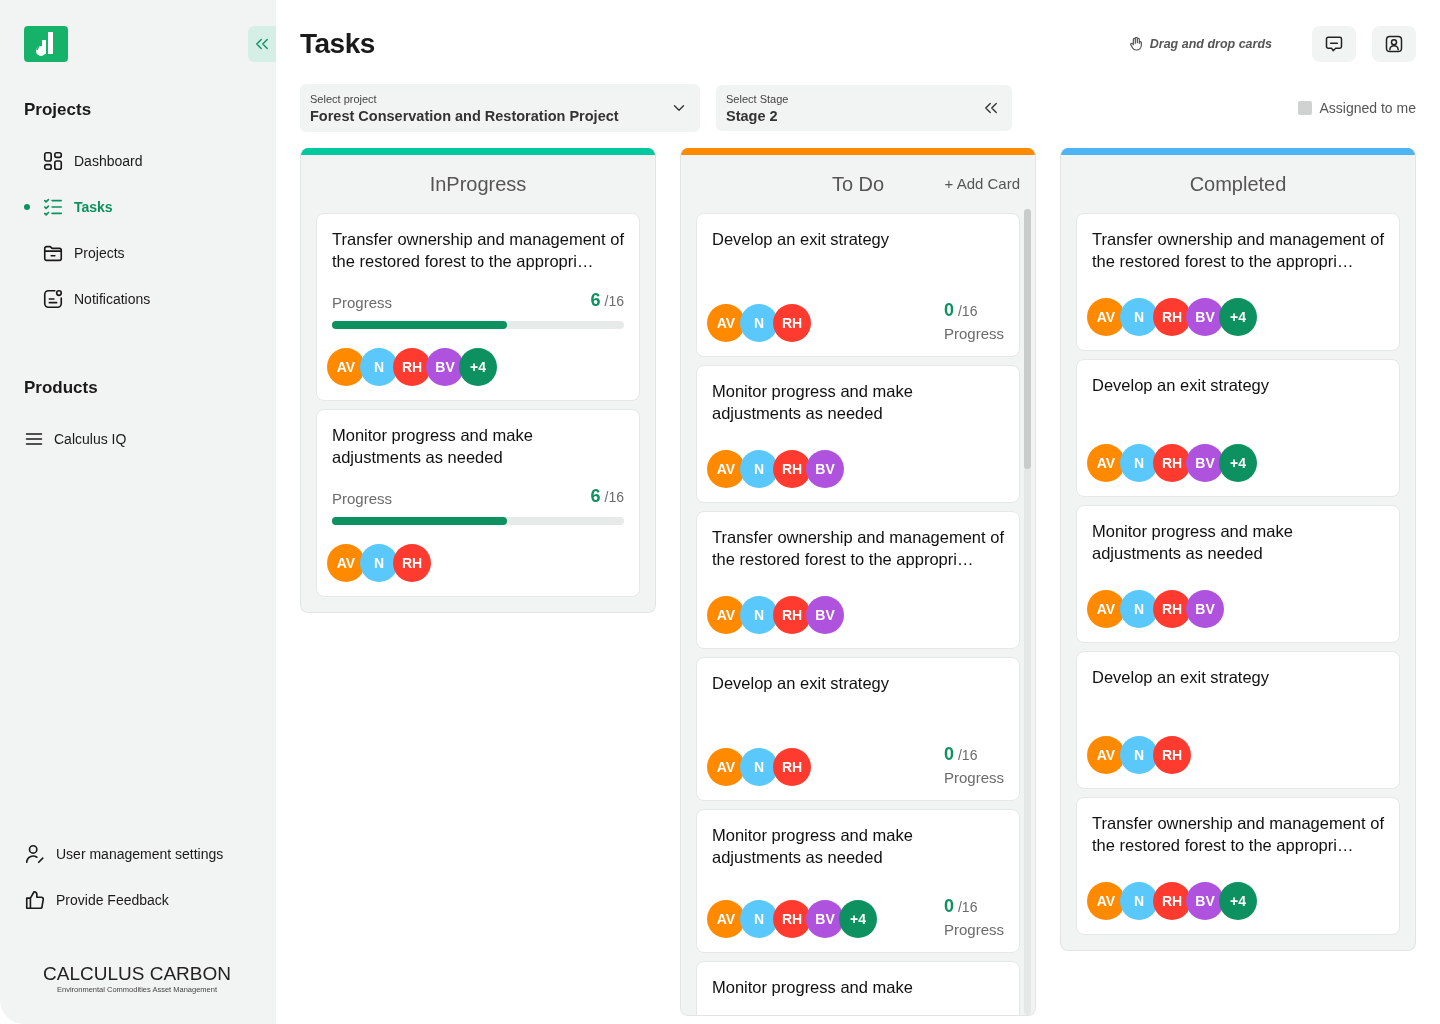 This screenshot has width=1440, height=1024. What do you see at coordinates (58, 110) in the screenshot?
I see `section-heading: Projects` at bounding box center [58, 110].